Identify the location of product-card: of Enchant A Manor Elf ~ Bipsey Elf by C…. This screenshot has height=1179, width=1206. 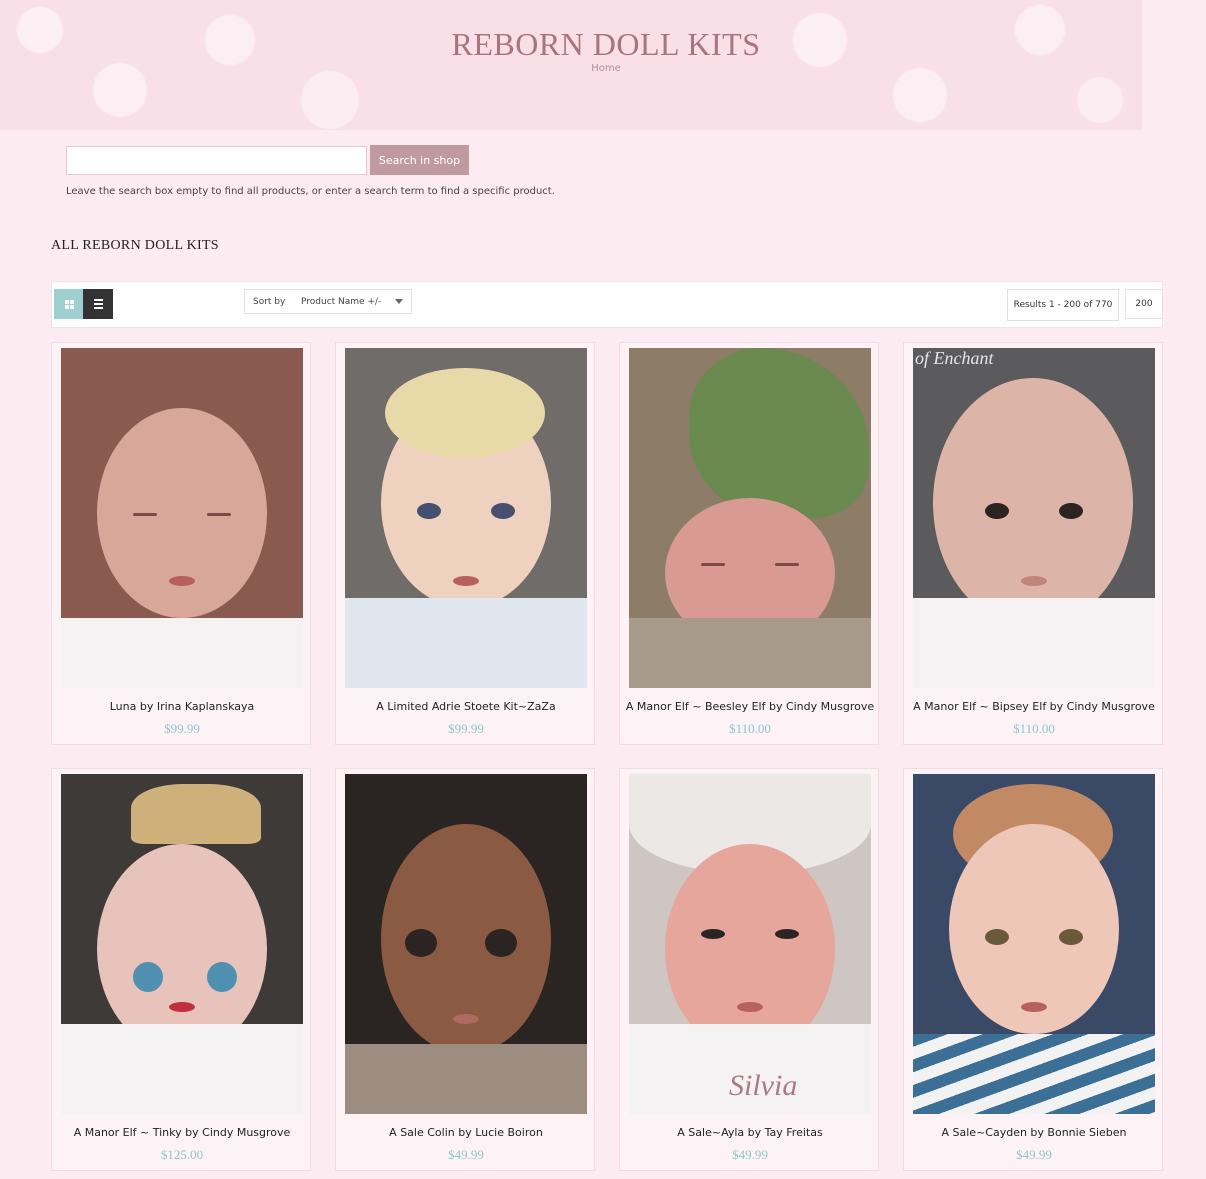
(1033, 543).